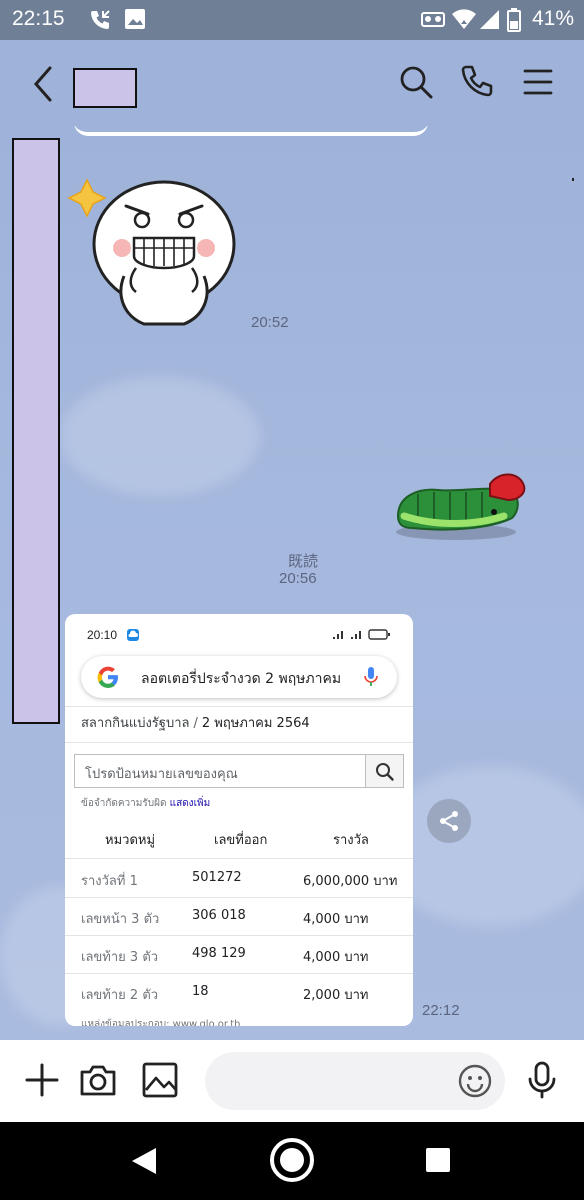  What do you see at coordinates (371, 677) in the screenshot?
I see `voice-search-icon` at bounding box center [371, 677].